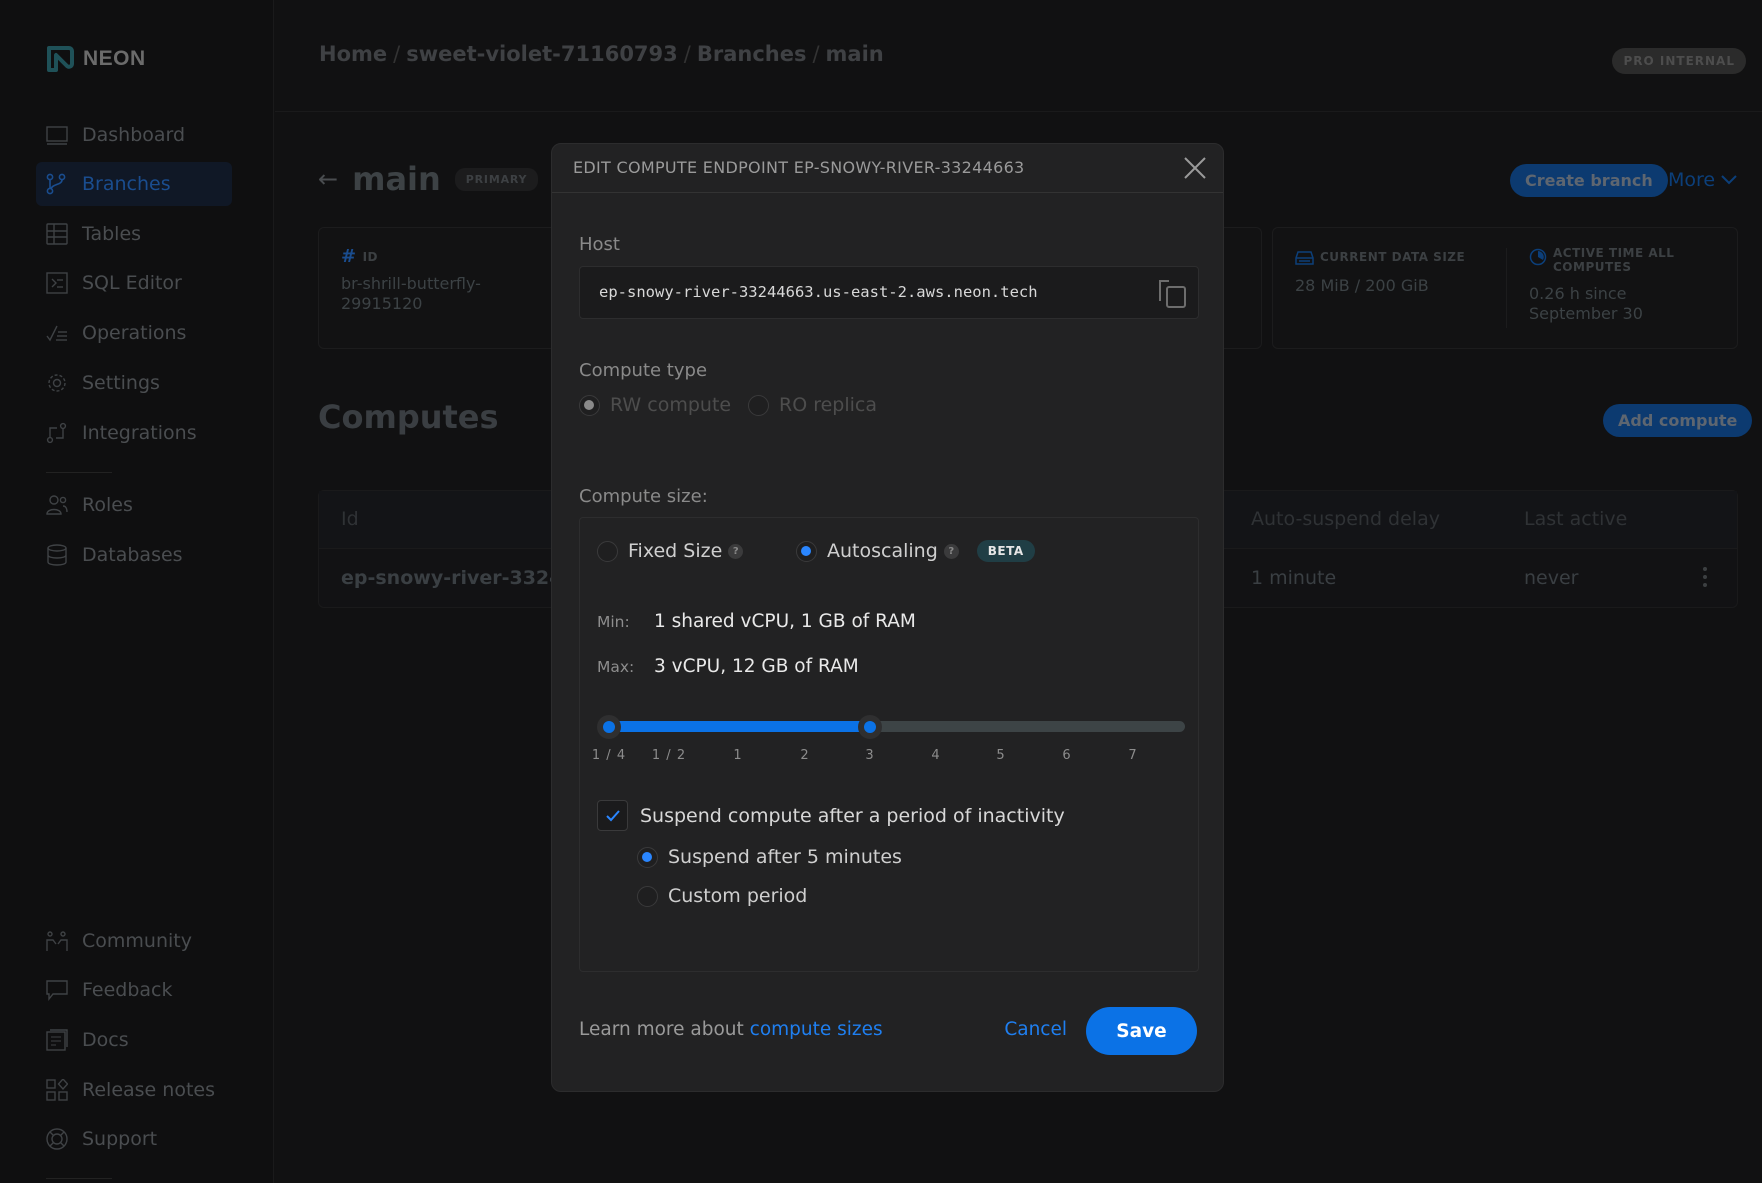 The image size is (1762, 1183). What do you see at coordinates (396, 179) in the screenshot?
I see `branch-title: main` at bounding box center [396, 179].